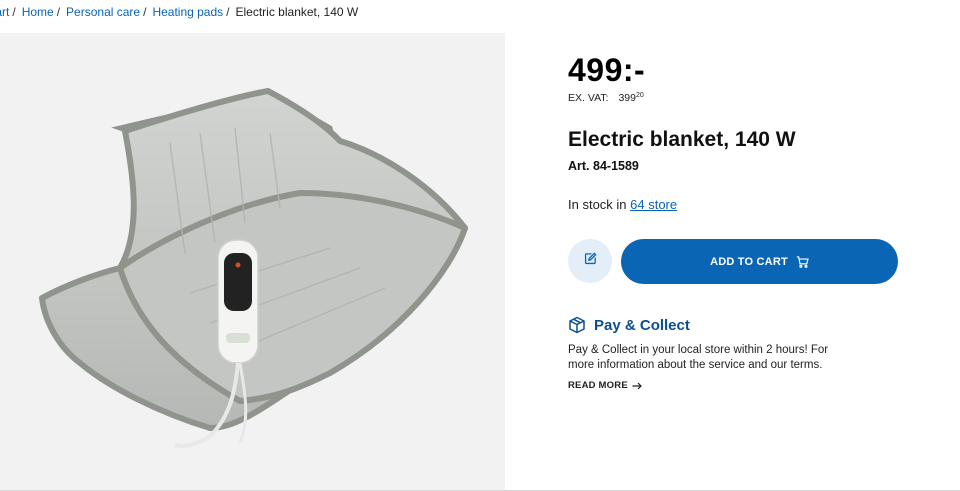 The height and width of the screenshot is (491, 960). What do you see at coordinates (749, 261) in the screenshot?
I see `add-to-cart-label: ADD TO CART` at bounding box center [749, 261].